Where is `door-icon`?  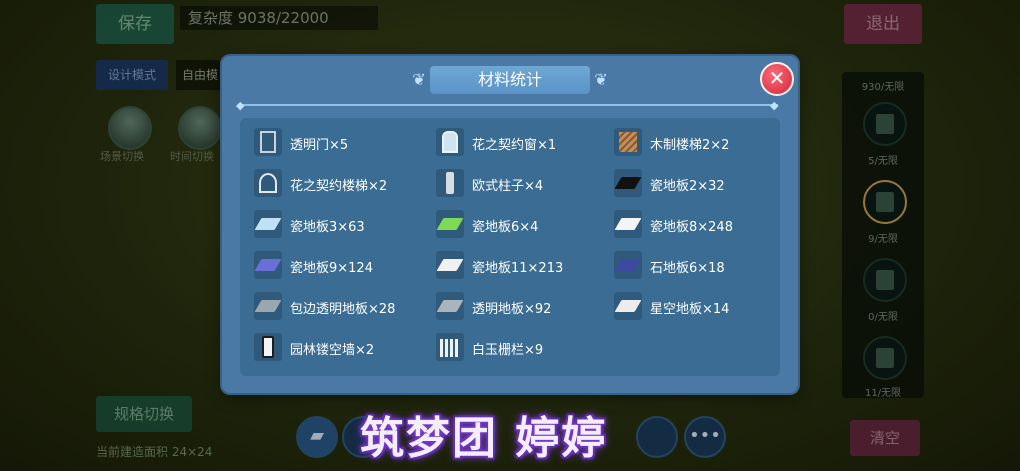
door-icon is located at coordinates (268, 142).